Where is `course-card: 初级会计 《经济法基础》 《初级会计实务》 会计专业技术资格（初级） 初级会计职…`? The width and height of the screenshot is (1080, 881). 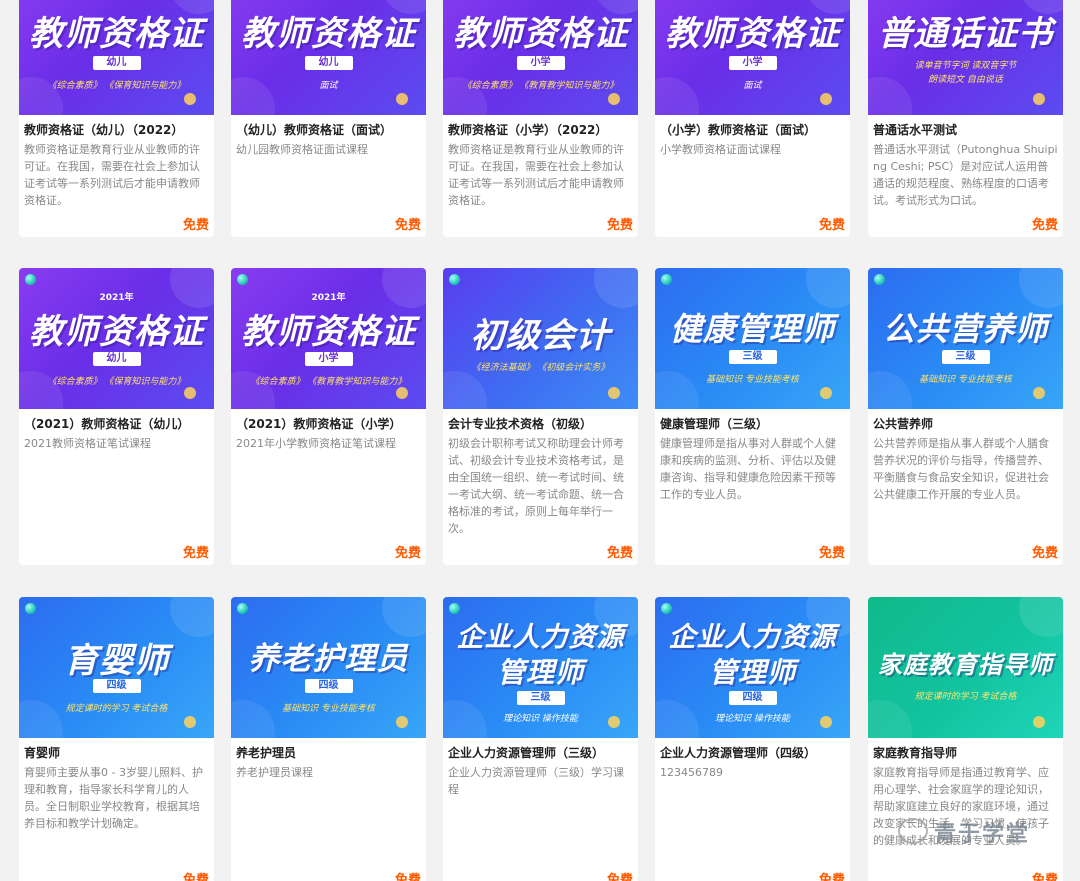
course-card: 初级会计 《经济法基础》 《初级会计实务》 会计专业技术资格（初级） 初级会计职… is located at coordinates (540, 416).